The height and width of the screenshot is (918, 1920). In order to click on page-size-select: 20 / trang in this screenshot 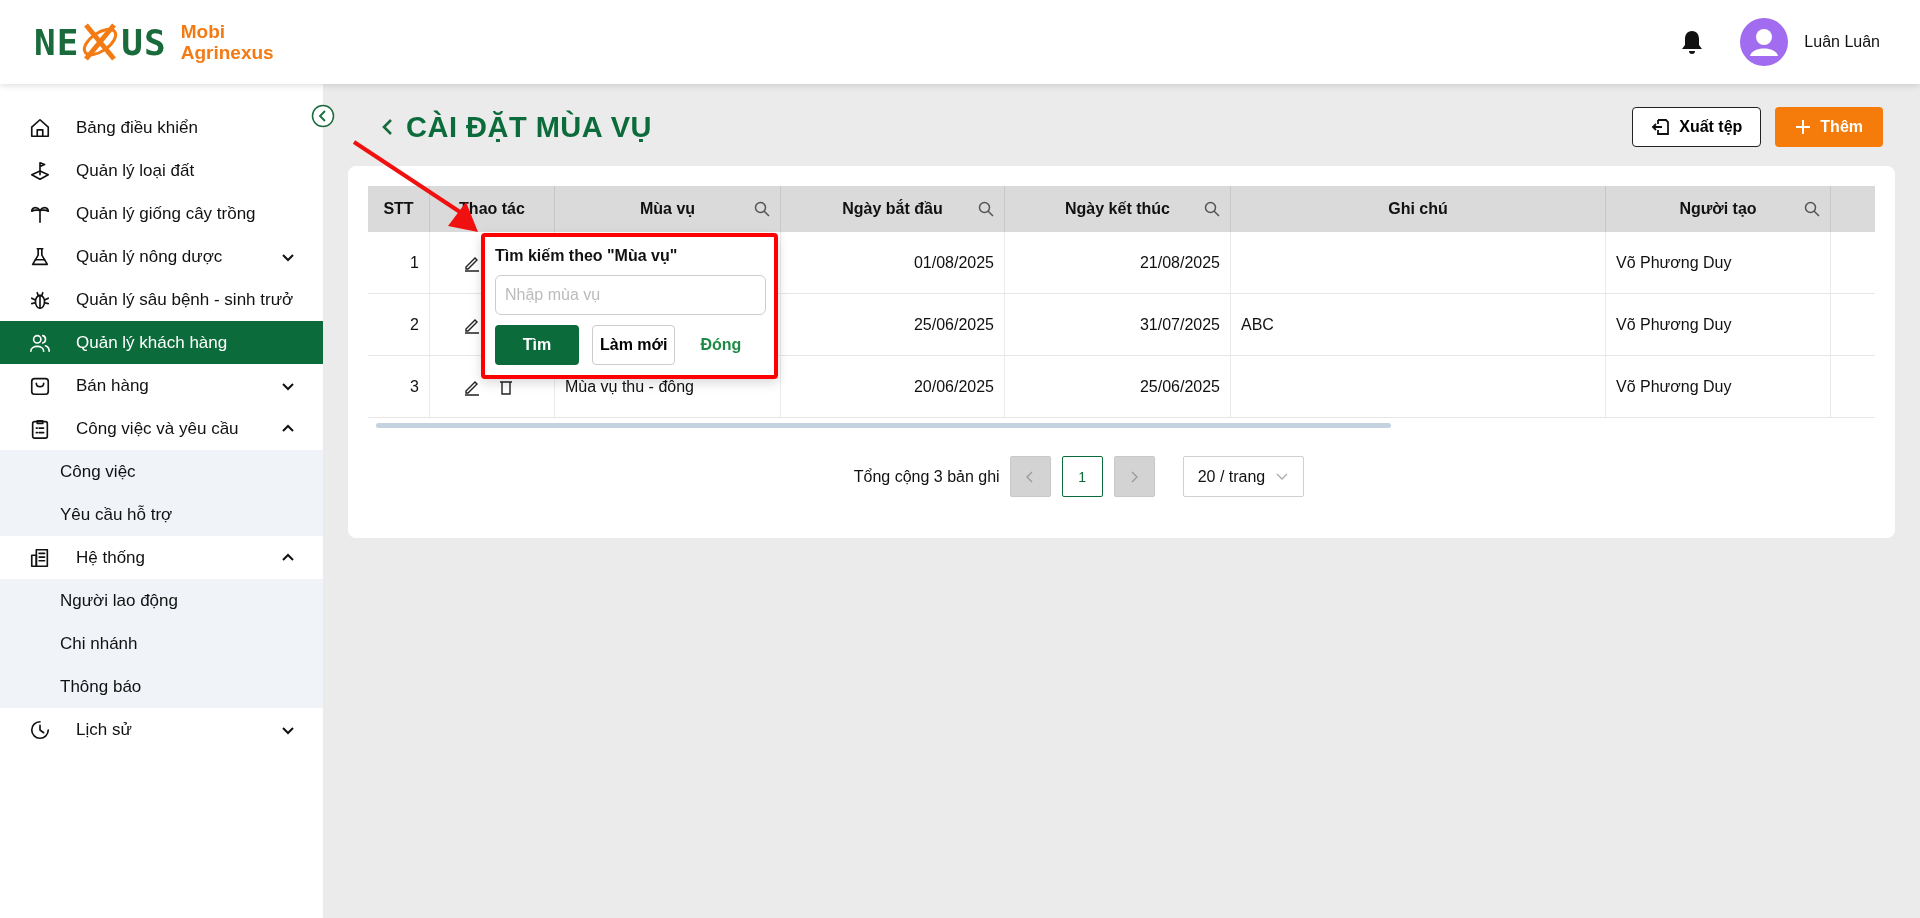, I will do `click(1243, 476)`.